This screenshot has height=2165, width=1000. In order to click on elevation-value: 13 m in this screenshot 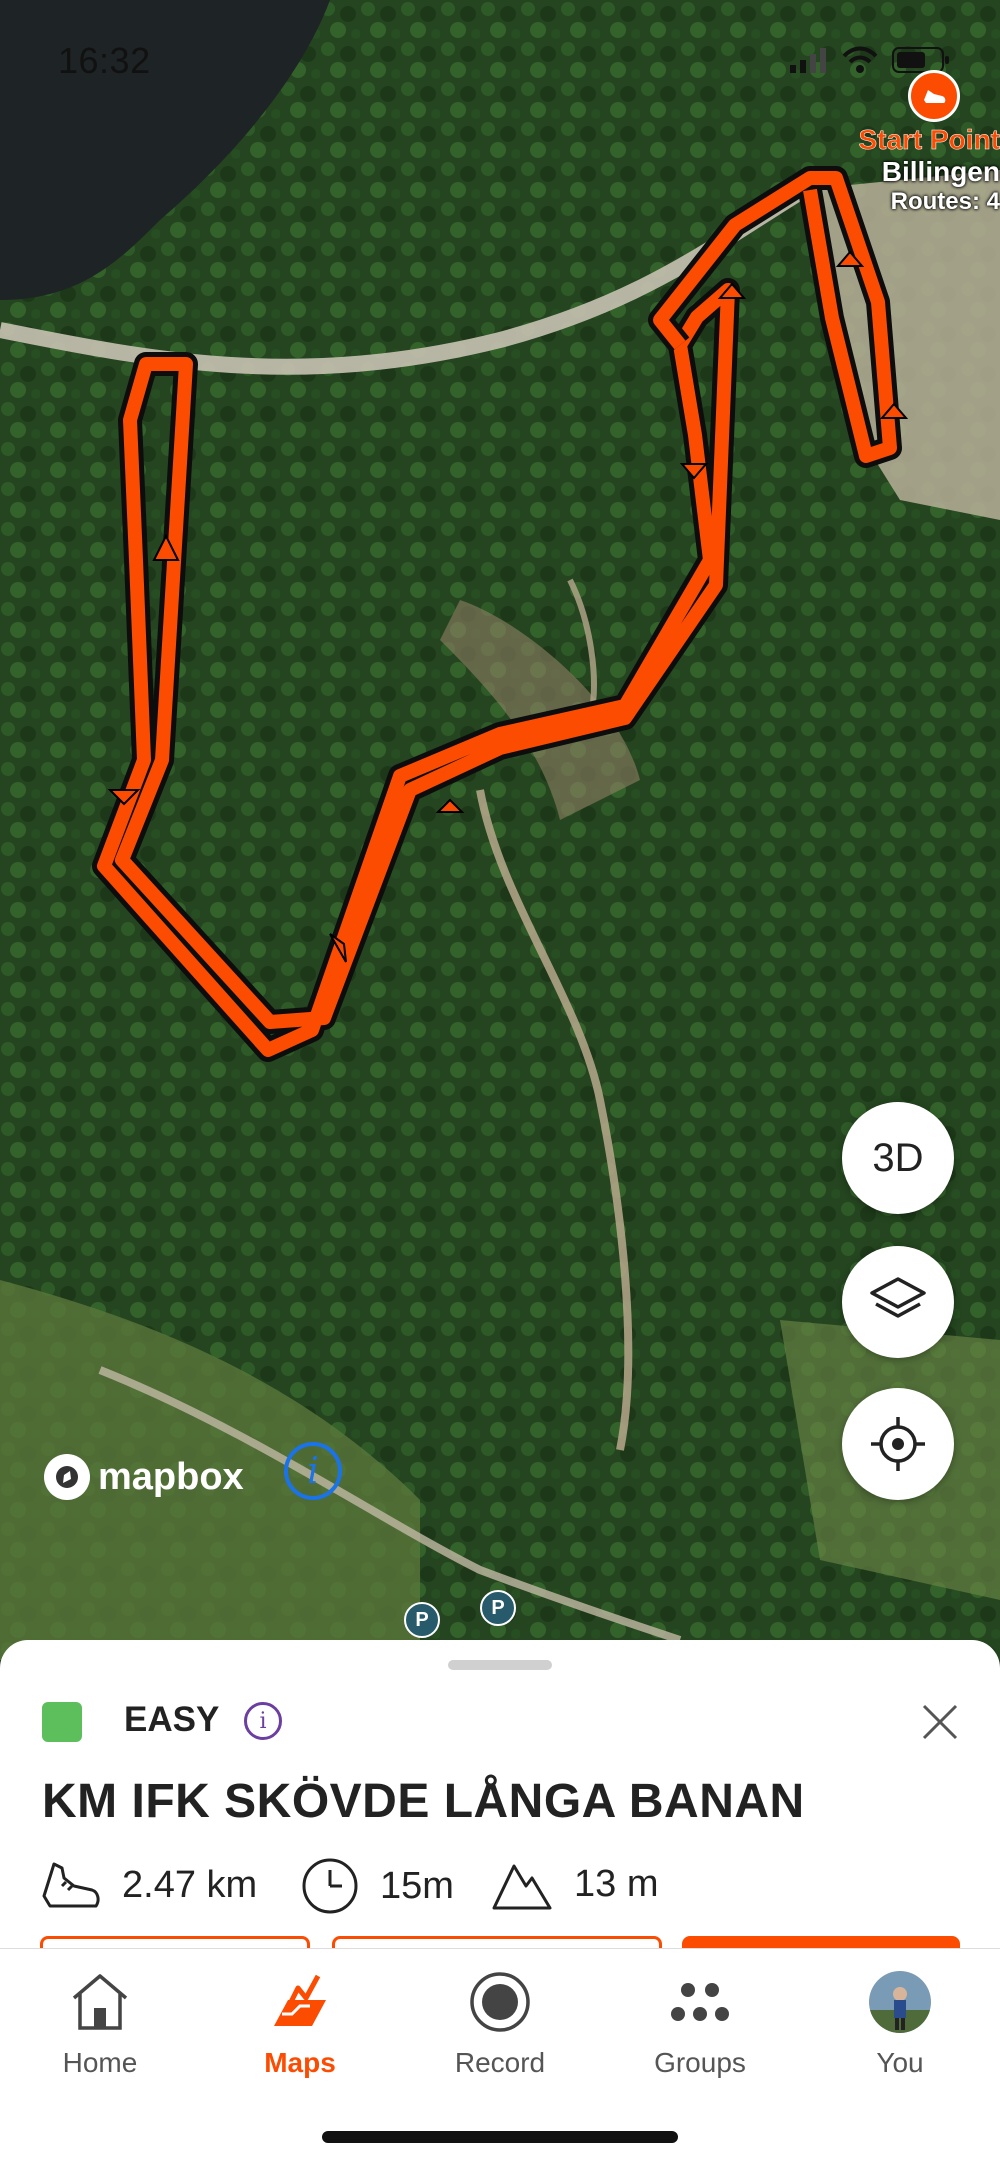, I will do `click(616, 1883)`.